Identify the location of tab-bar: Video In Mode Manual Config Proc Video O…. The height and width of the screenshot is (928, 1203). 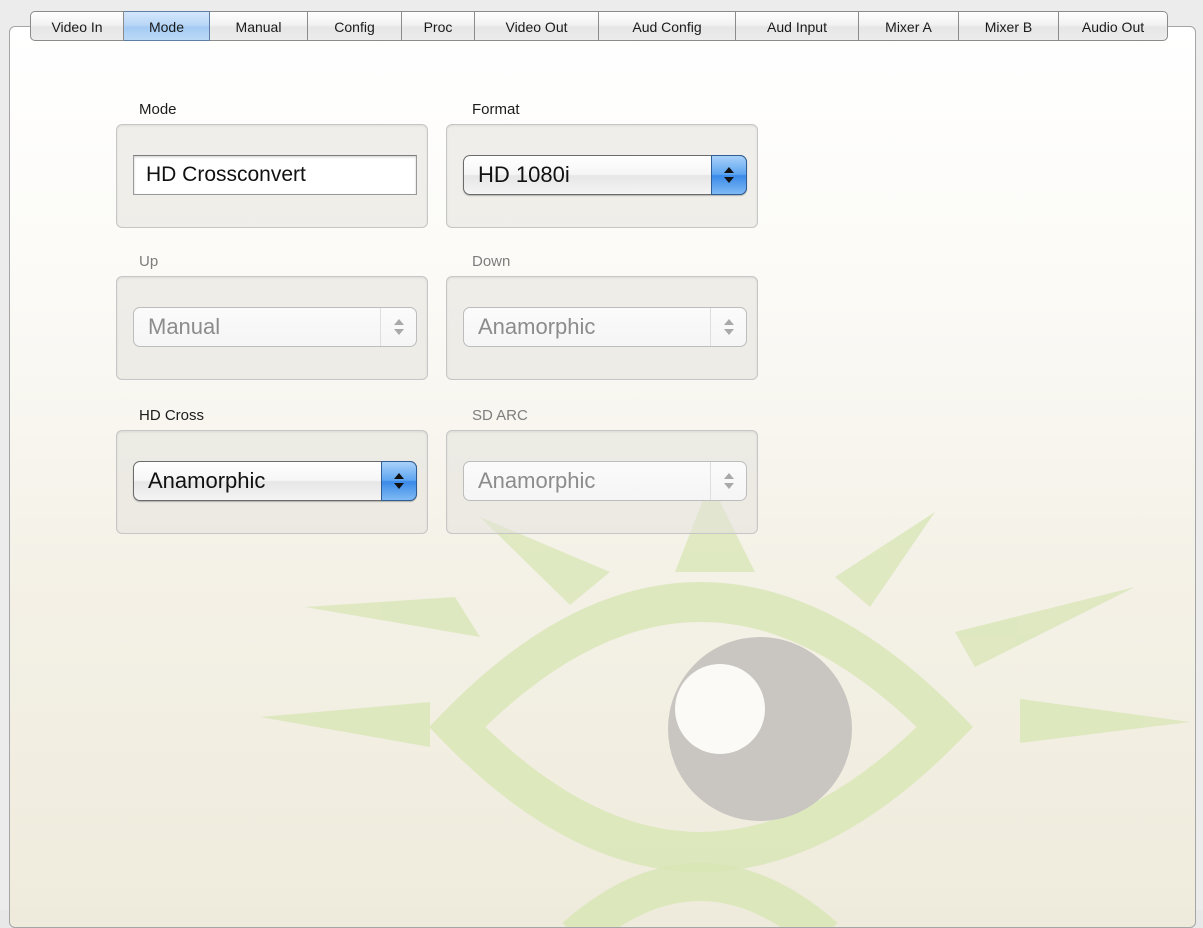
(599, 27).